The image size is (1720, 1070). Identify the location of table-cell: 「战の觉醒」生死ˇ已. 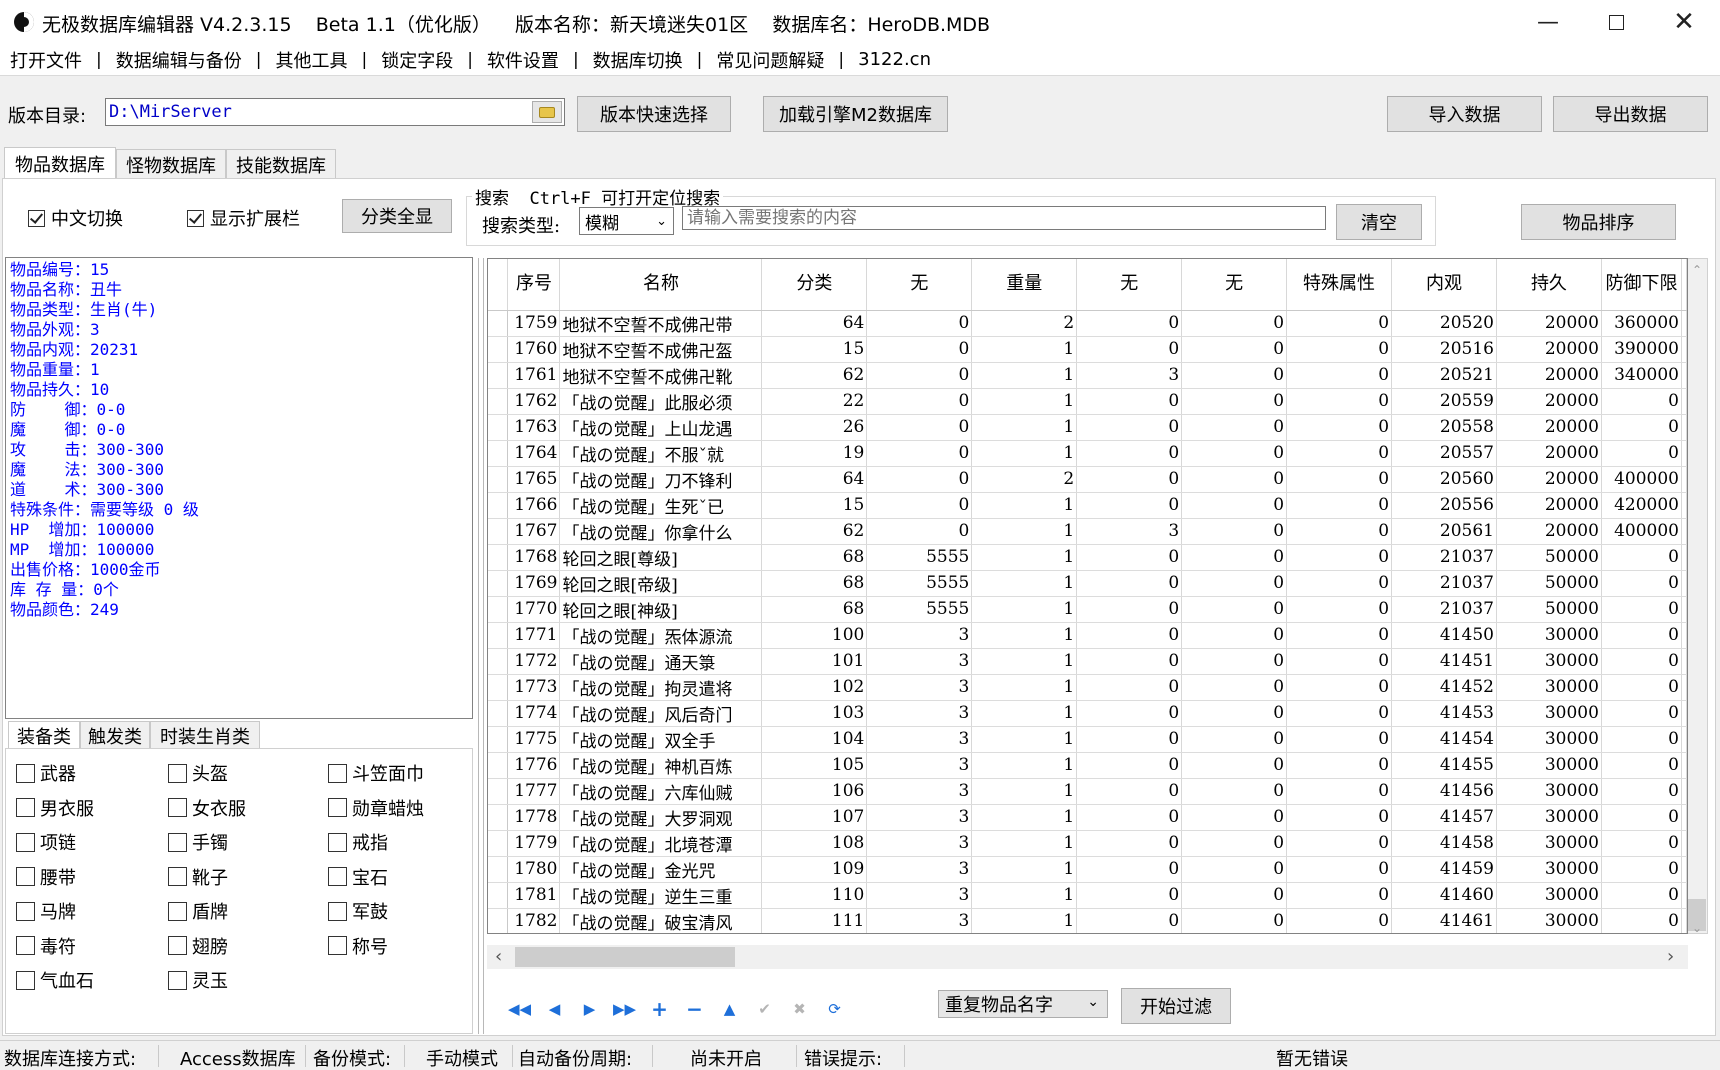
(661, 505).